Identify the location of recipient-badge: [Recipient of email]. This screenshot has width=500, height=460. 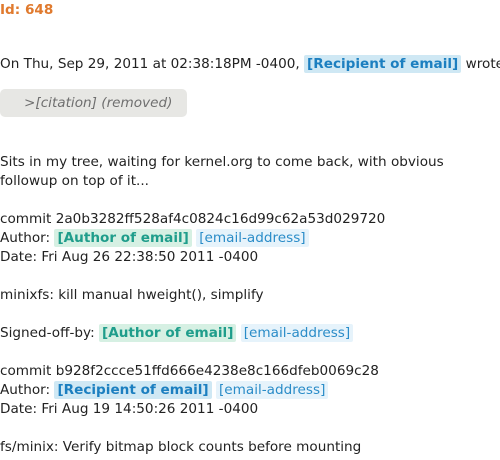
(383, 64).